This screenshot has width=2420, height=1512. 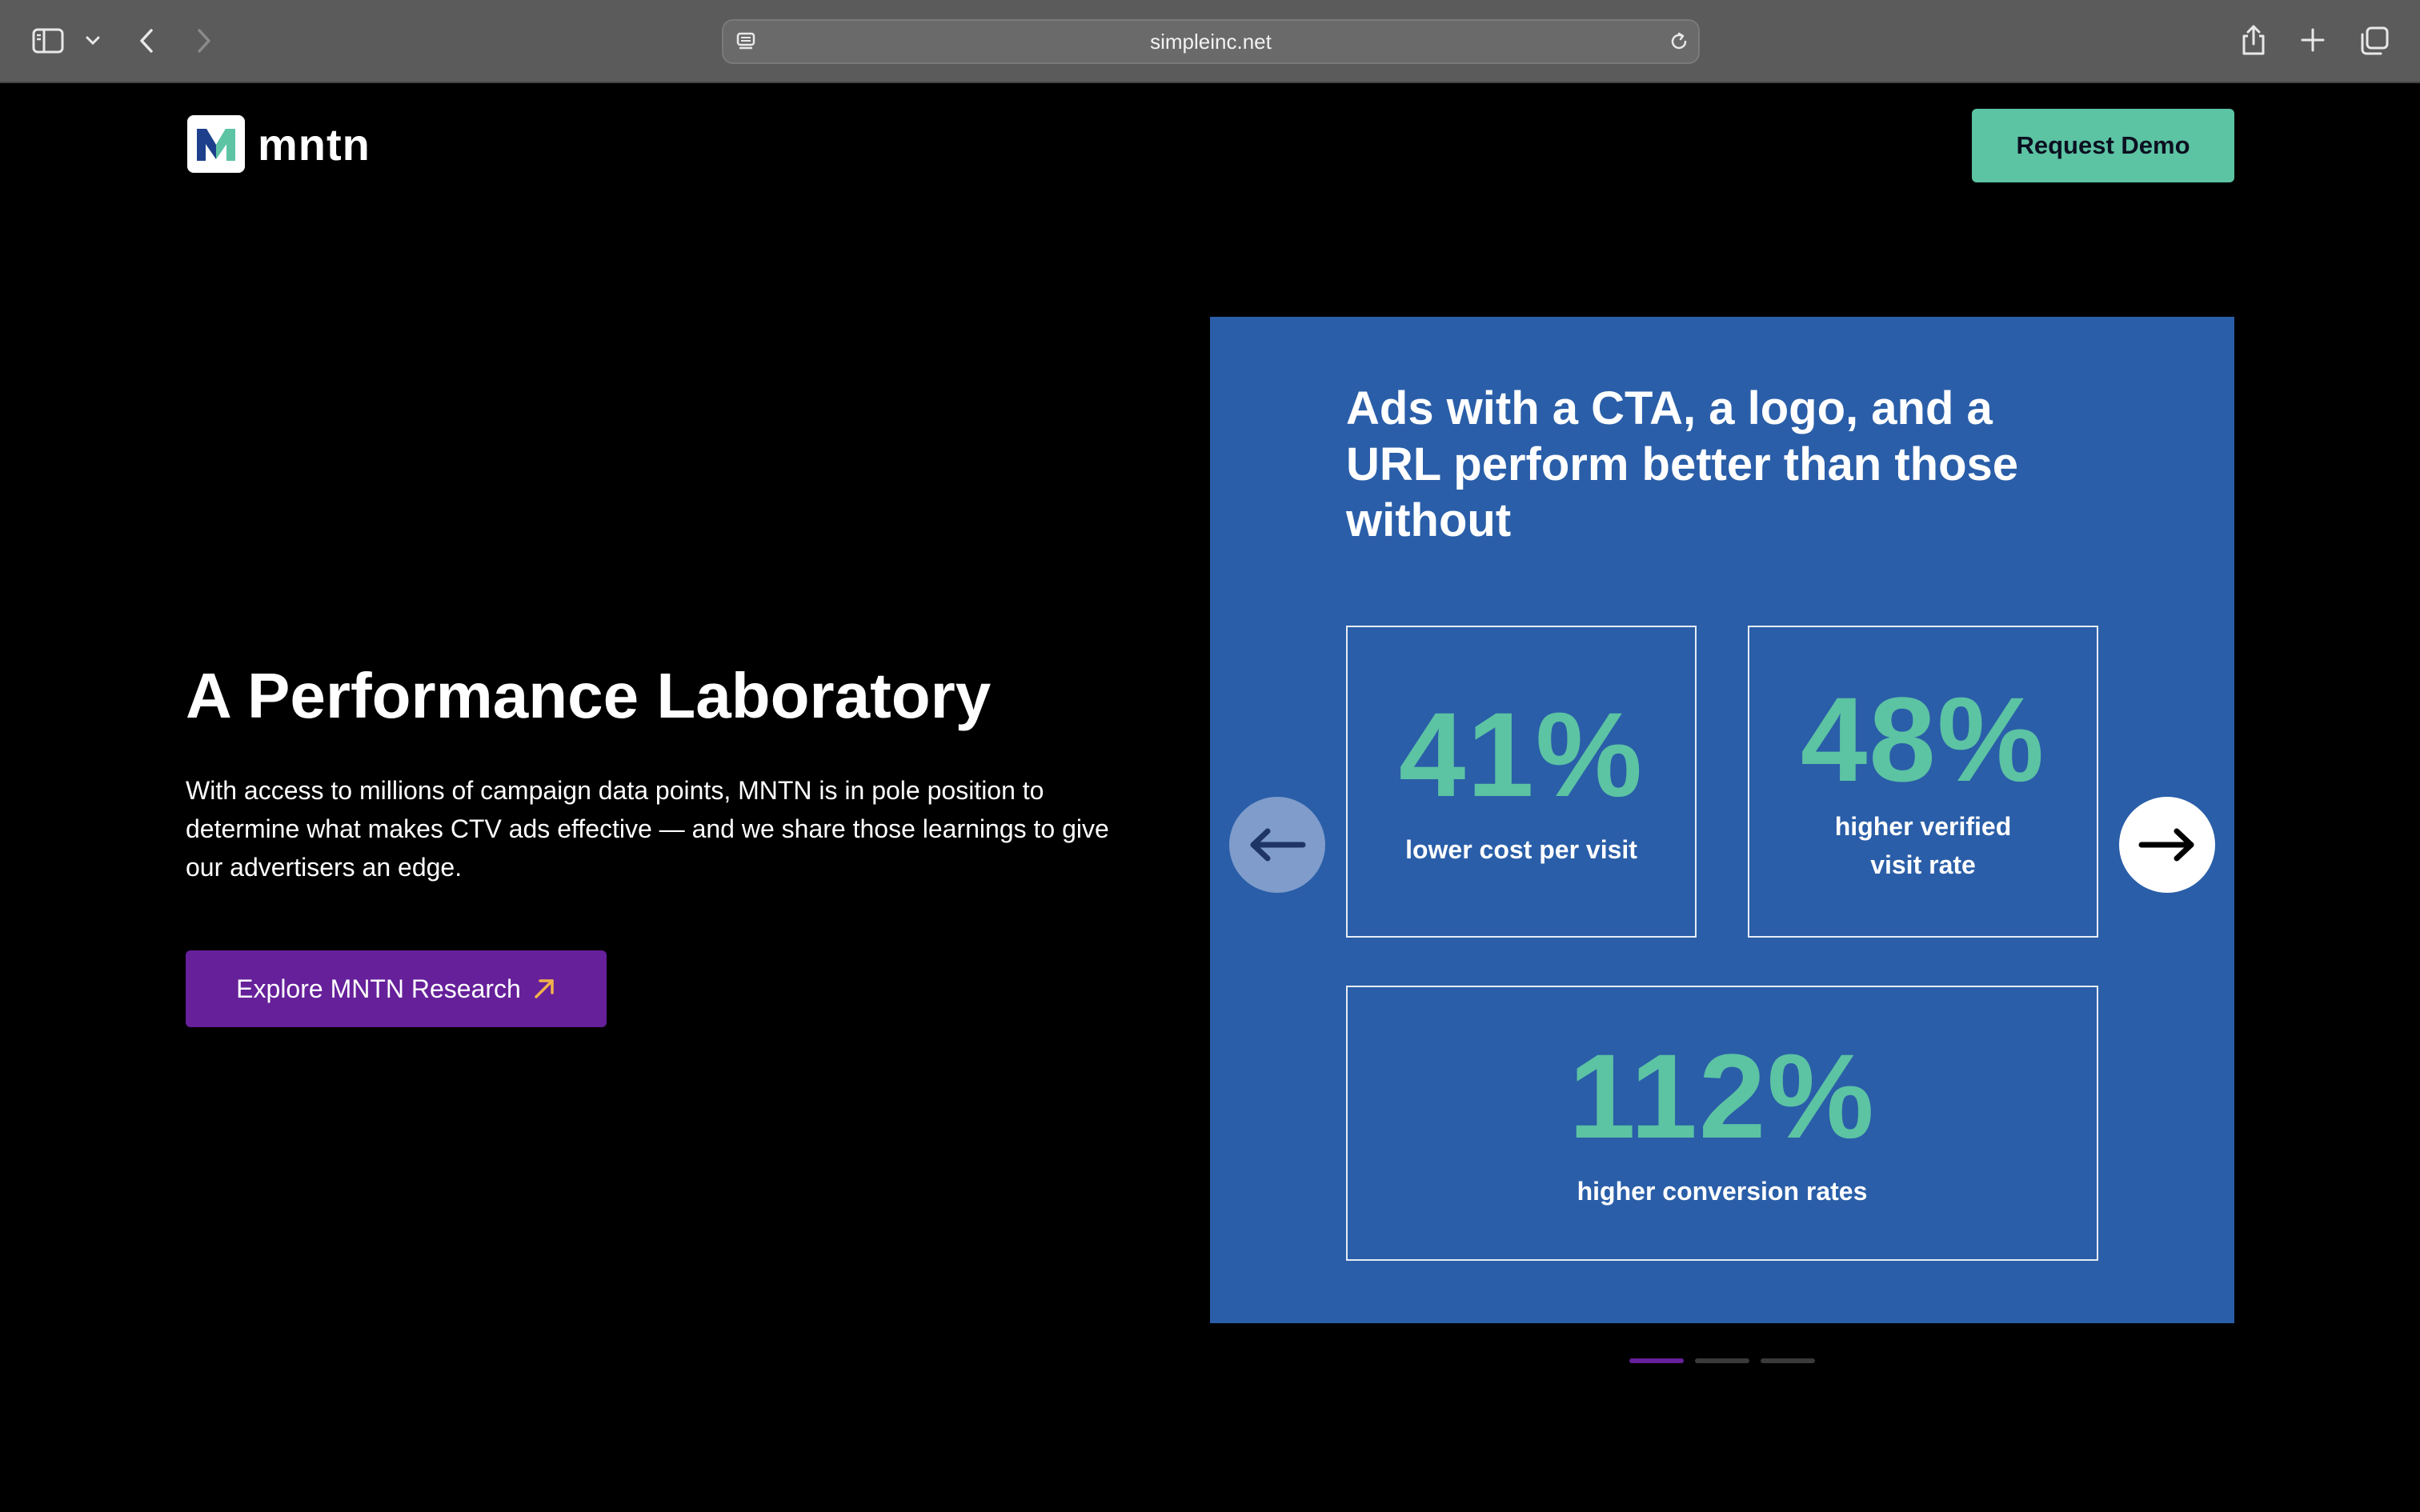 I want to click on chevron-down-icon, so click(x=92, y=41).